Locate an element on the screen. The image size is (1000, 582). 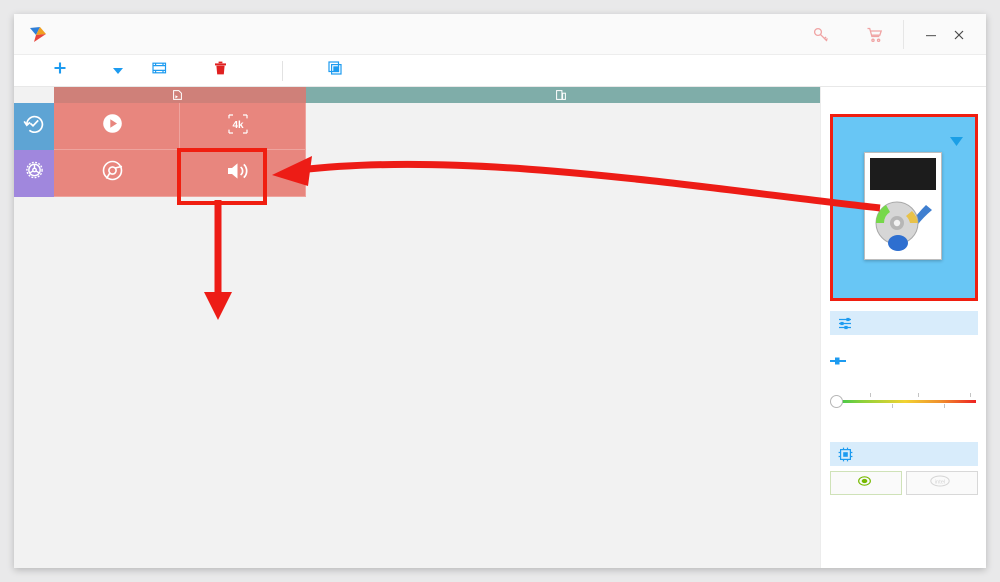
quality-slider is located at coordinates (904, 405).